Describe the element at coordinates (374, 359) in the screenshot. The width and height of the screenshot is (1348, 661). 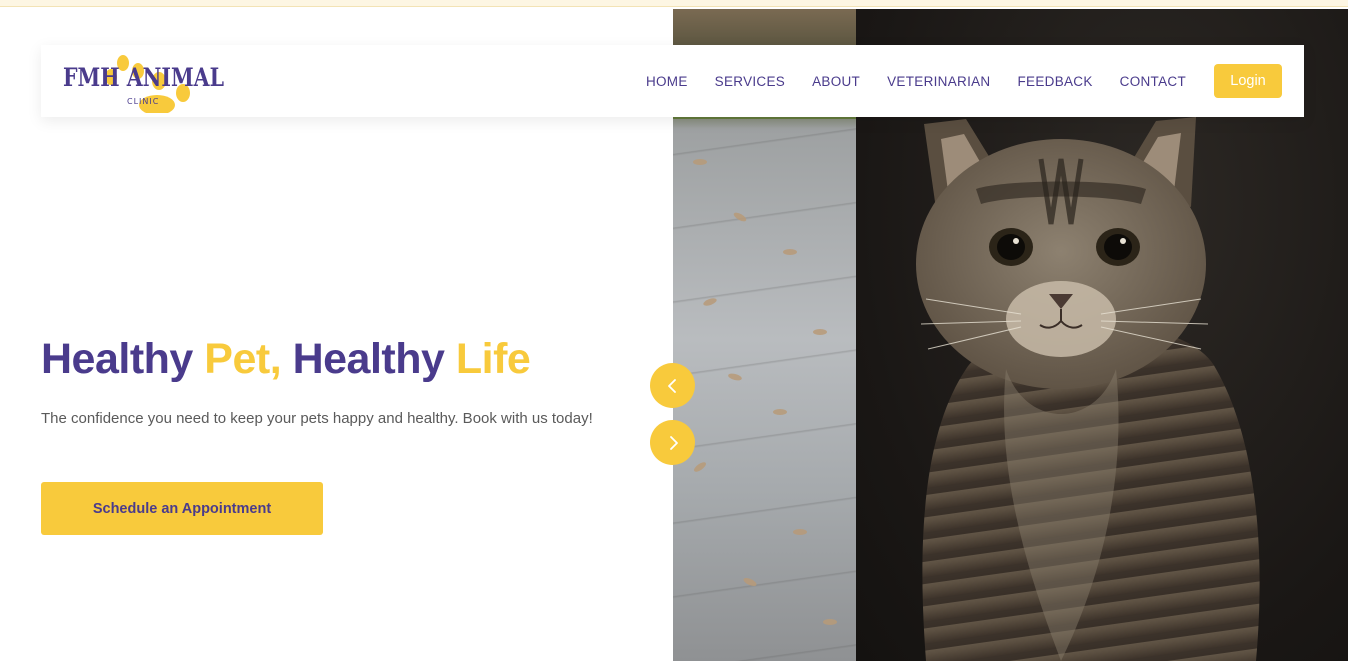
I see `hero-title-part-3: Healthy` at that location.